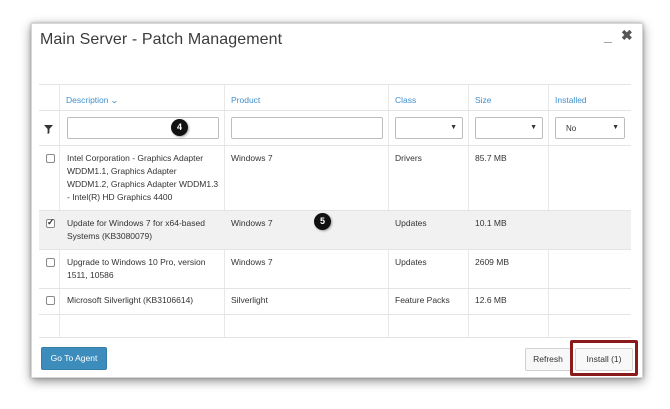 The image size is (670, 409). I want to click on column-header-size: Size, so click(483, 100).